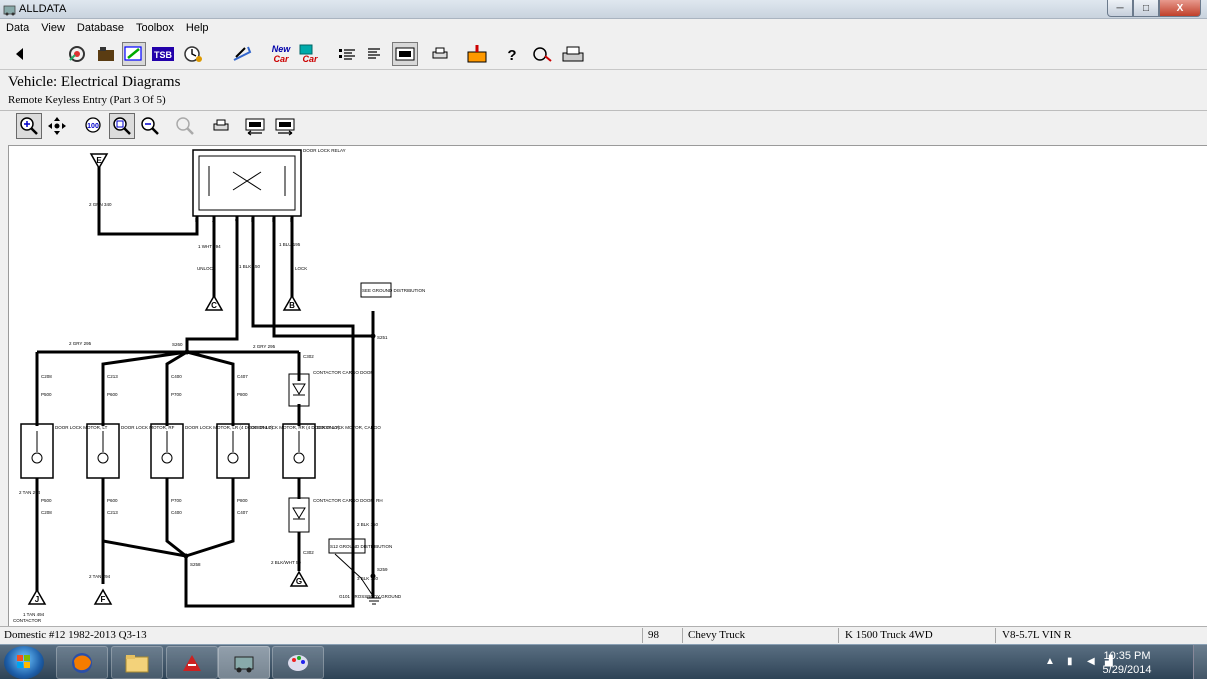 The height and width of the screenshot is (679, 1207). I want to click on list-view-button, so click(347, 54).